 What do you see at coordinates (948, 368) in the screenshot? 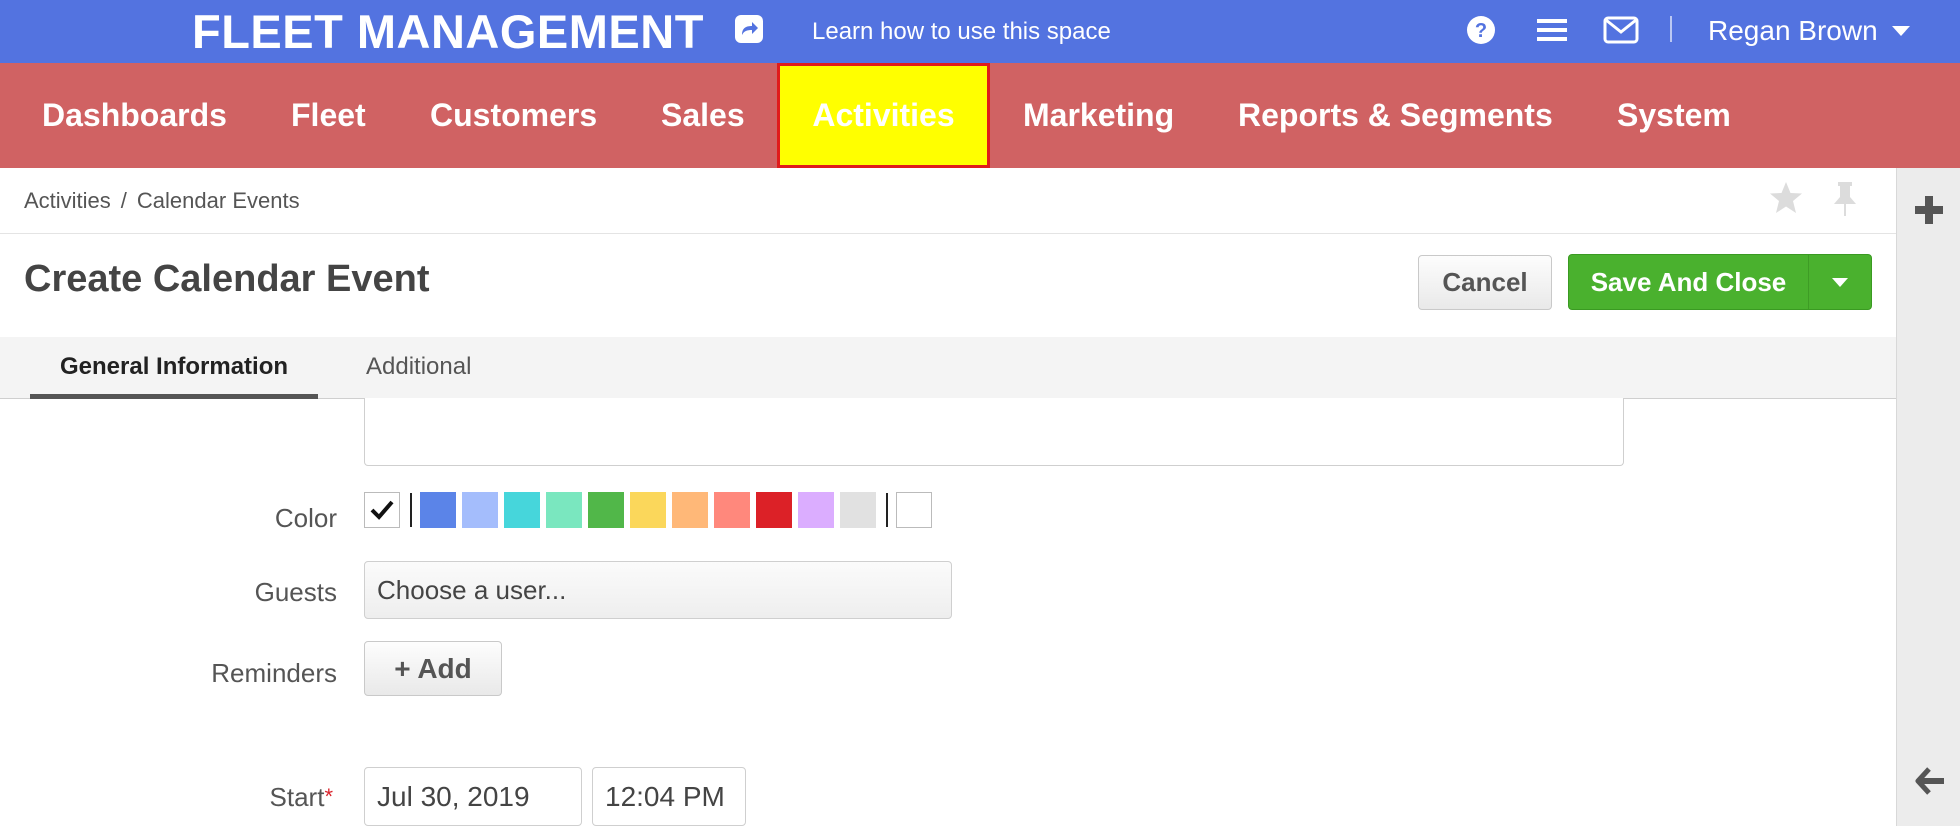
I see `tabs-bar: General Information Additional` at bounding box center [948, 368].